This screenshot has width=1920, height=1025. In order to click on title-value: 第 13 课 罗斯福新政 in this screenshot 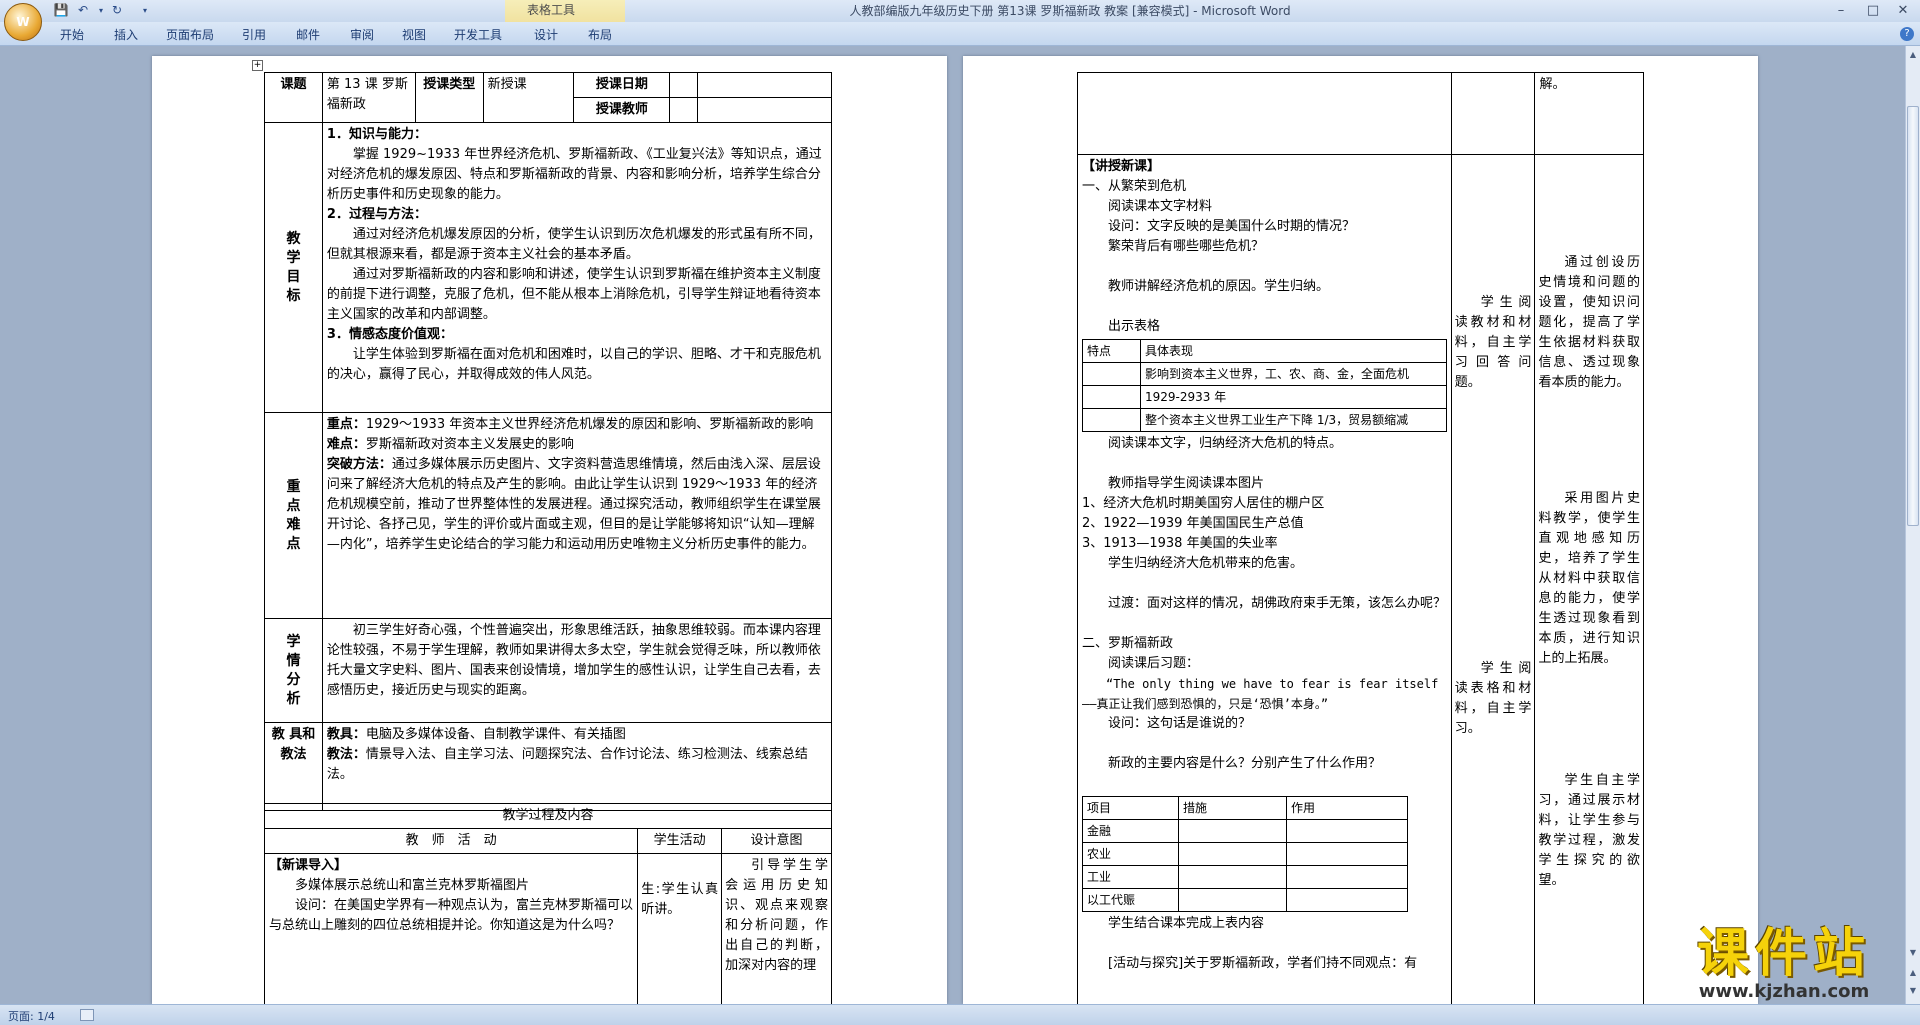, I will do `click(368, 97)`.